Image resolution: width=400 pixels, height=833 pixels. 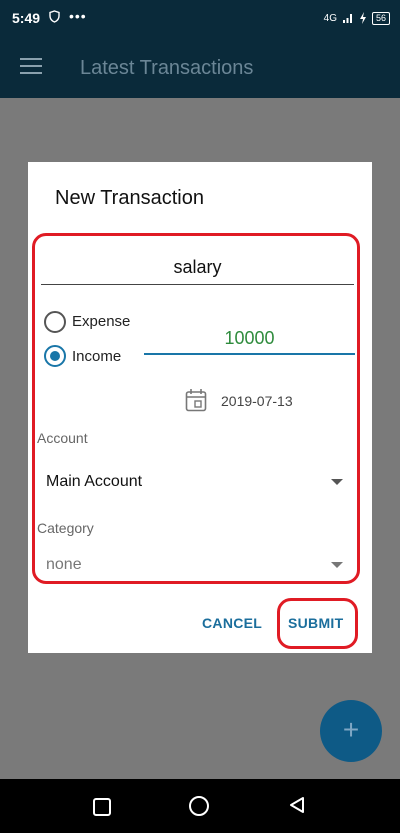 I want to click on recents-icon, so click(x=102, y=807).